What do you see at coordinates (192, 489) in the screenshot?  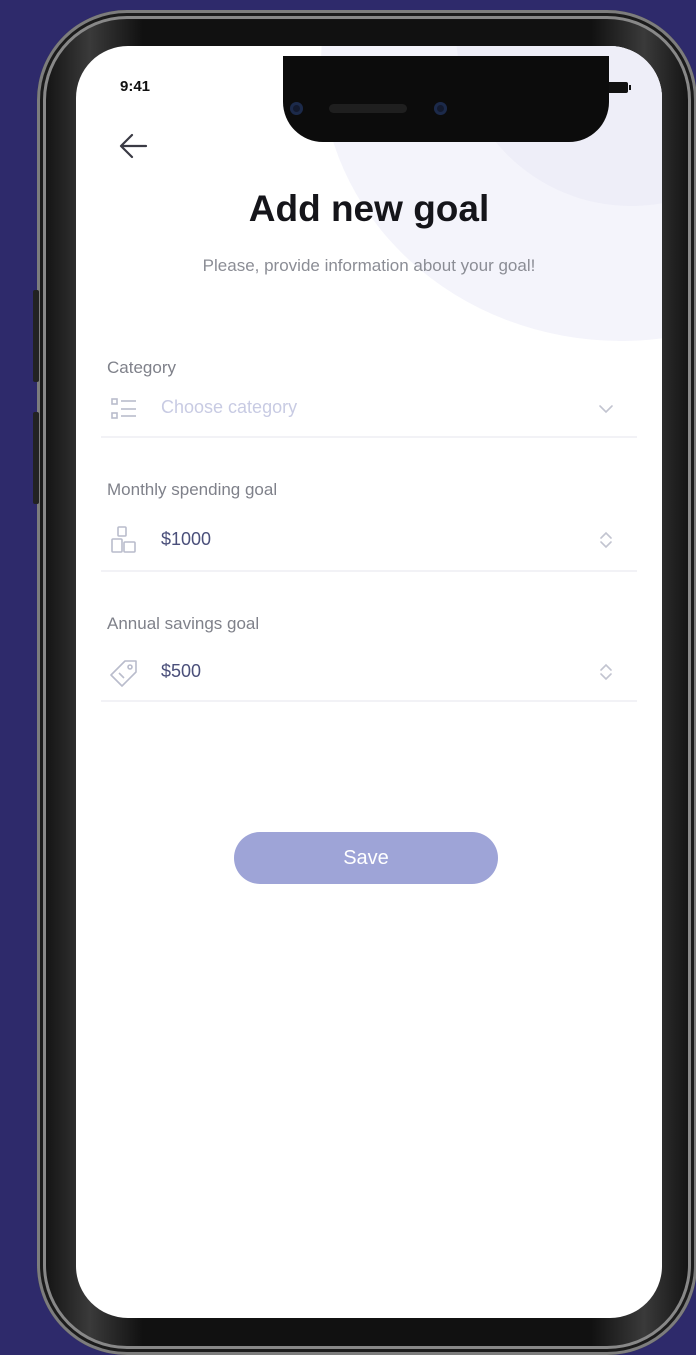 I see `monthly-spending-label: Monthly spending goal` at bounding box center [192, 489].